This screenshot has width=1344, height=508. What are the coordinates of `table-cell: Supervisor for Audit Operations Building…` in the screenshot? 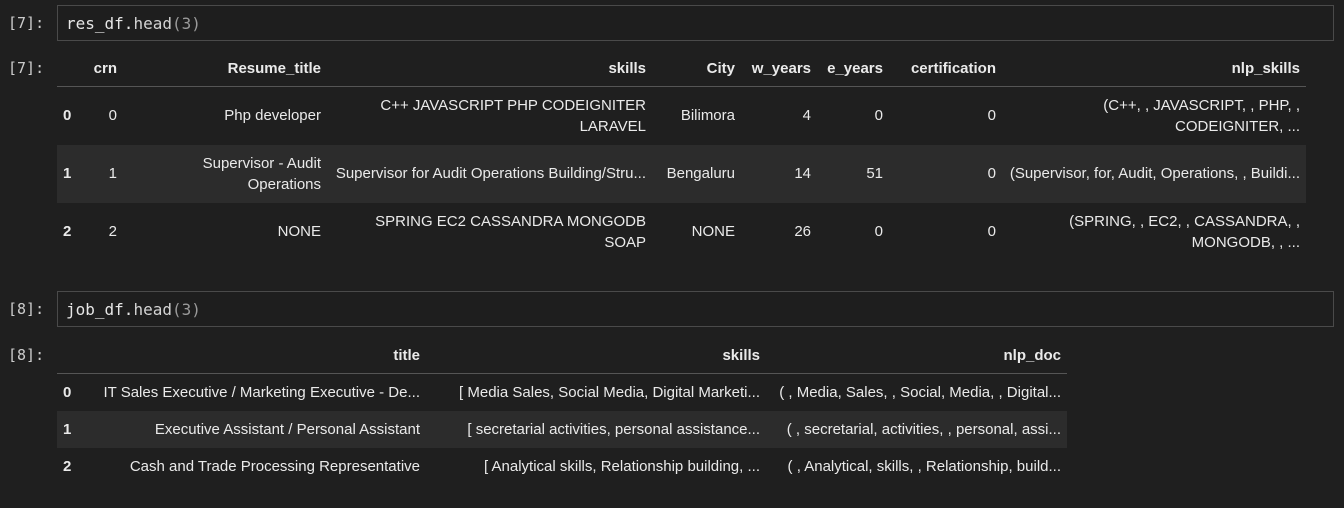 It's located at (489, 173).